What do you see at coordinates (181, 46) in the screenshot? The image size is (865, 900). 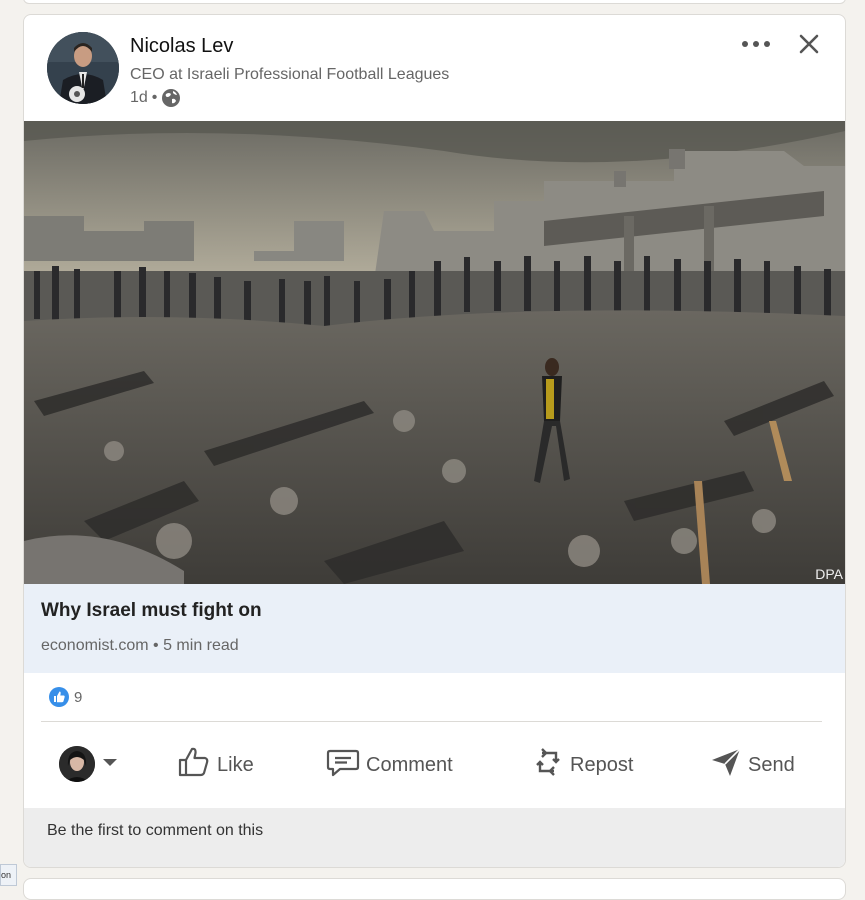 I see `author-name: Nicolas Lev` at bounding box center [181, 46].